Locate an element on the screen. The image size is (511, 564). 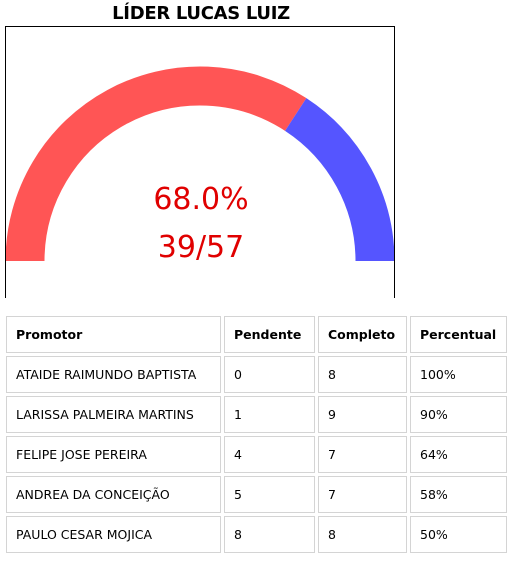
table-row: ATAIDE RAIMUNDO BAPTISTA 0 8 100% is located at coordinates (256, 374).